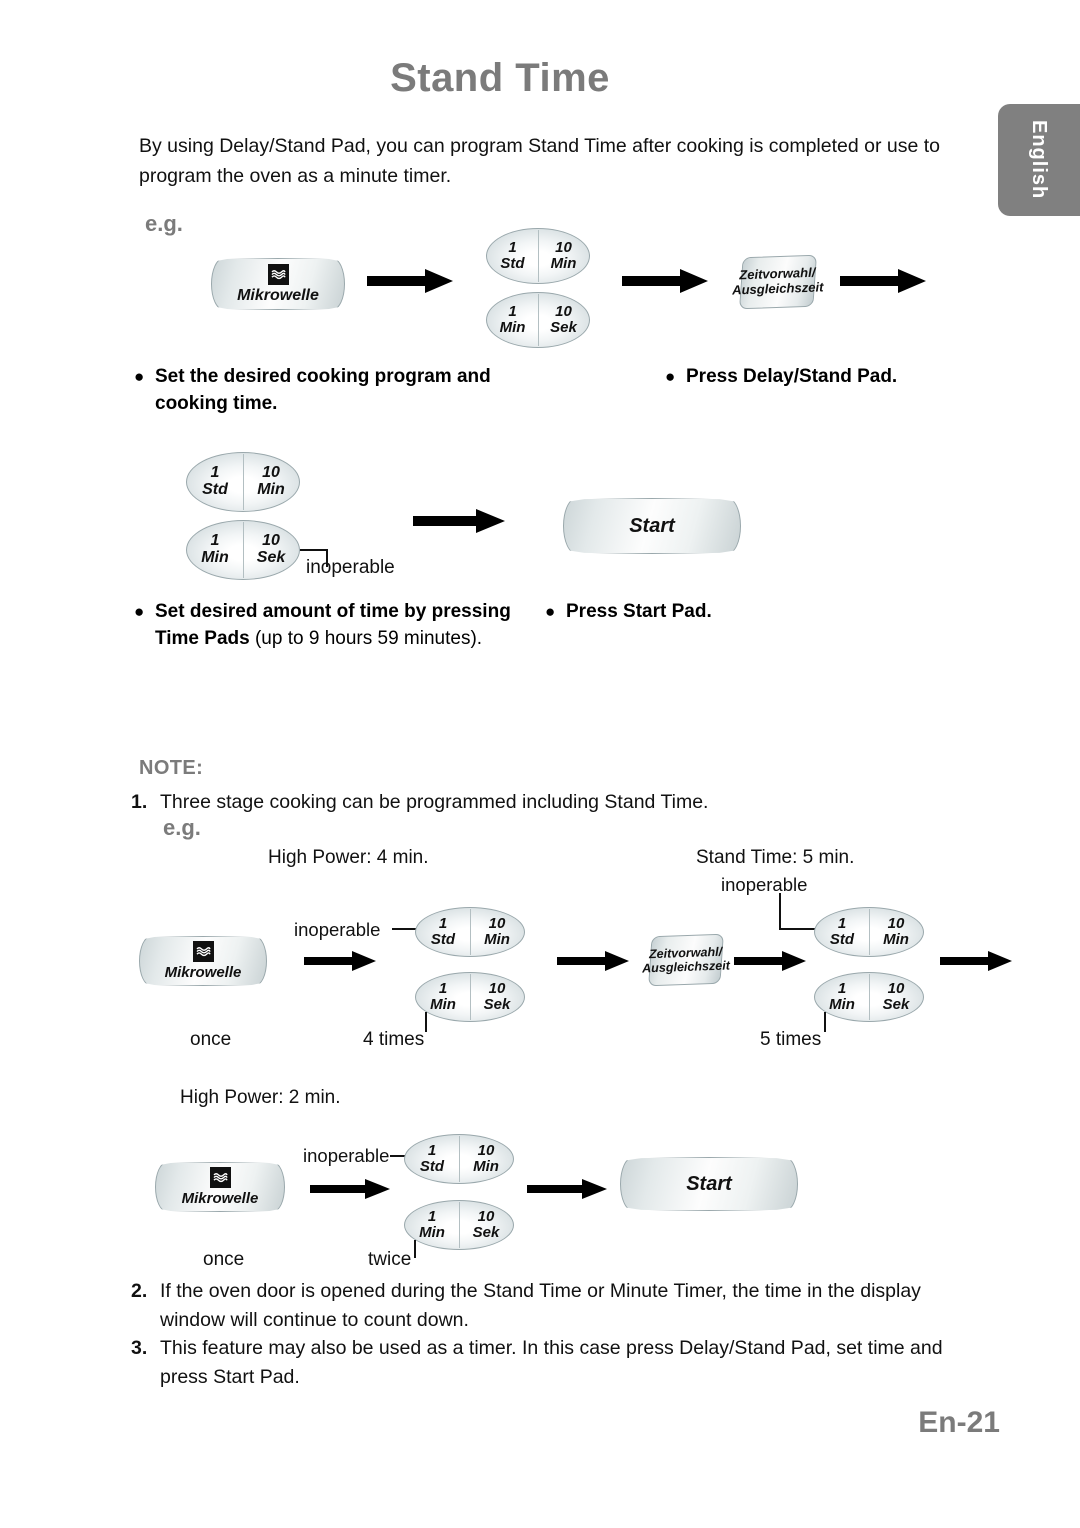 The width and height of the screenshot is (1080, 1528). I want to click on time-pad-hour-tenmin-4: 1 Std 10 Min, so click(869, 932).